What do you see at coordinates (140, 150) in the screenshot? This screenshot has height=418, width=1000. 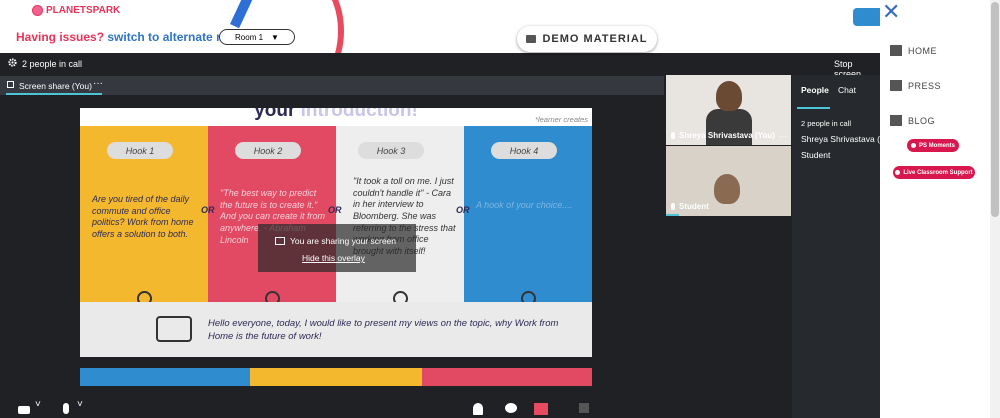 I see `hook-label: Hook 1` at bounding box center [140, 150].